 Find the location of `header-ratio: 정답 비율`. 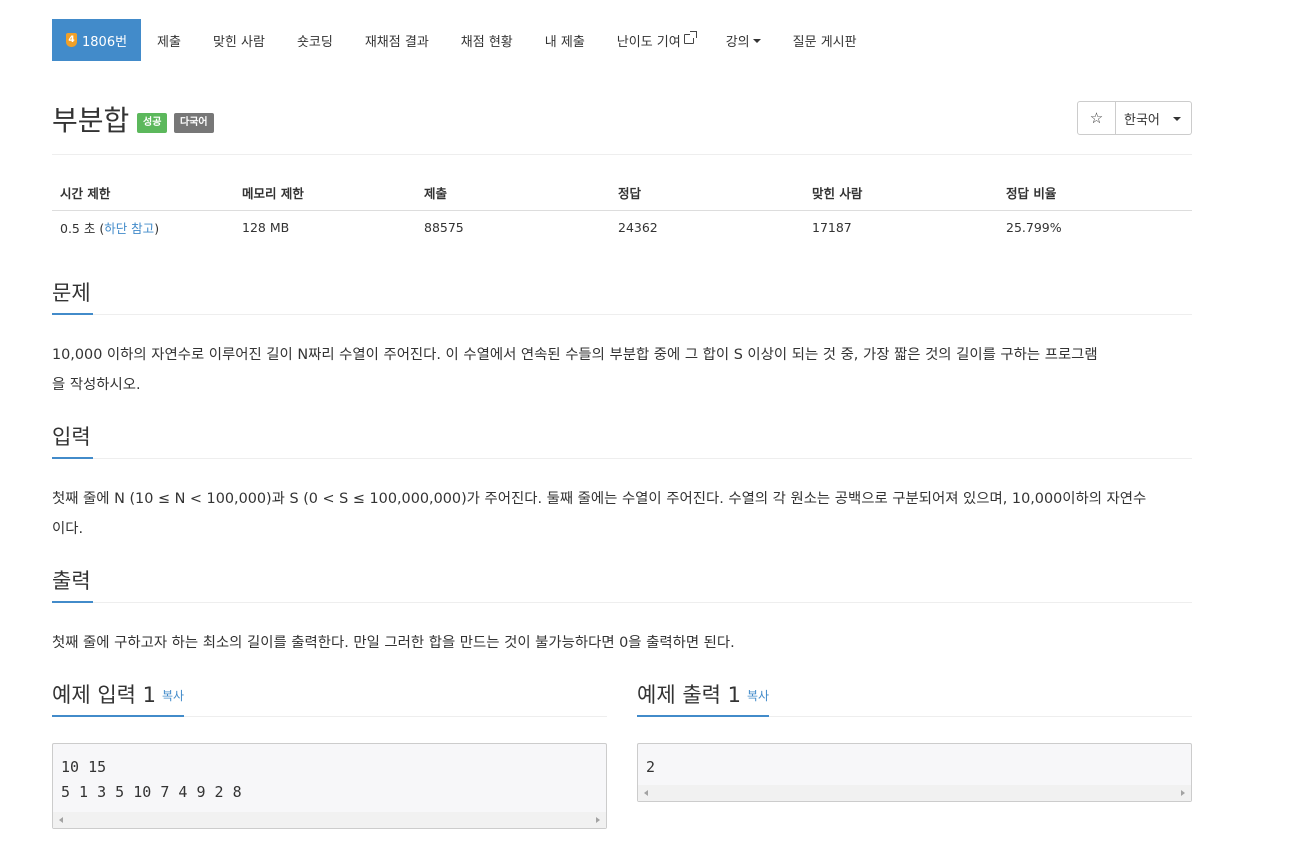

header-ratio: 정답 비율 is located at coordinates (1095, 193).